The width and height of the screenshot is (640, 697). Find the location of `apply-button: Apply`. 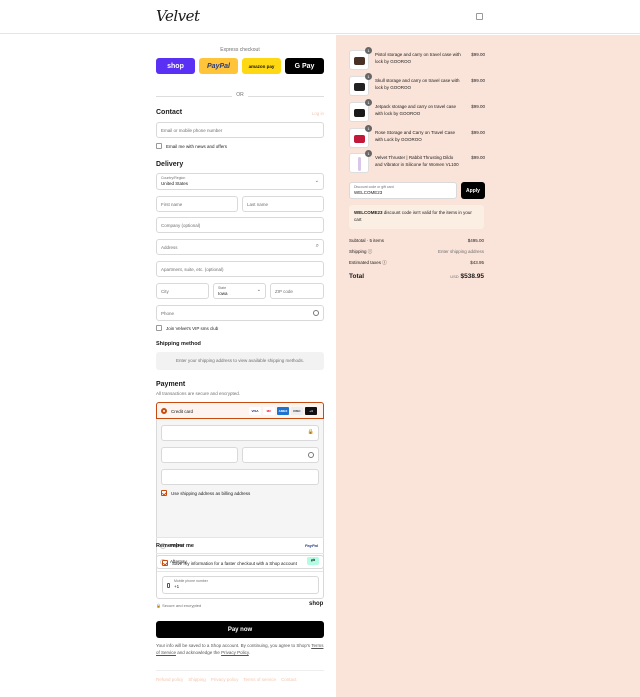

apply-button: Apply is located at coordinates (473, 190).